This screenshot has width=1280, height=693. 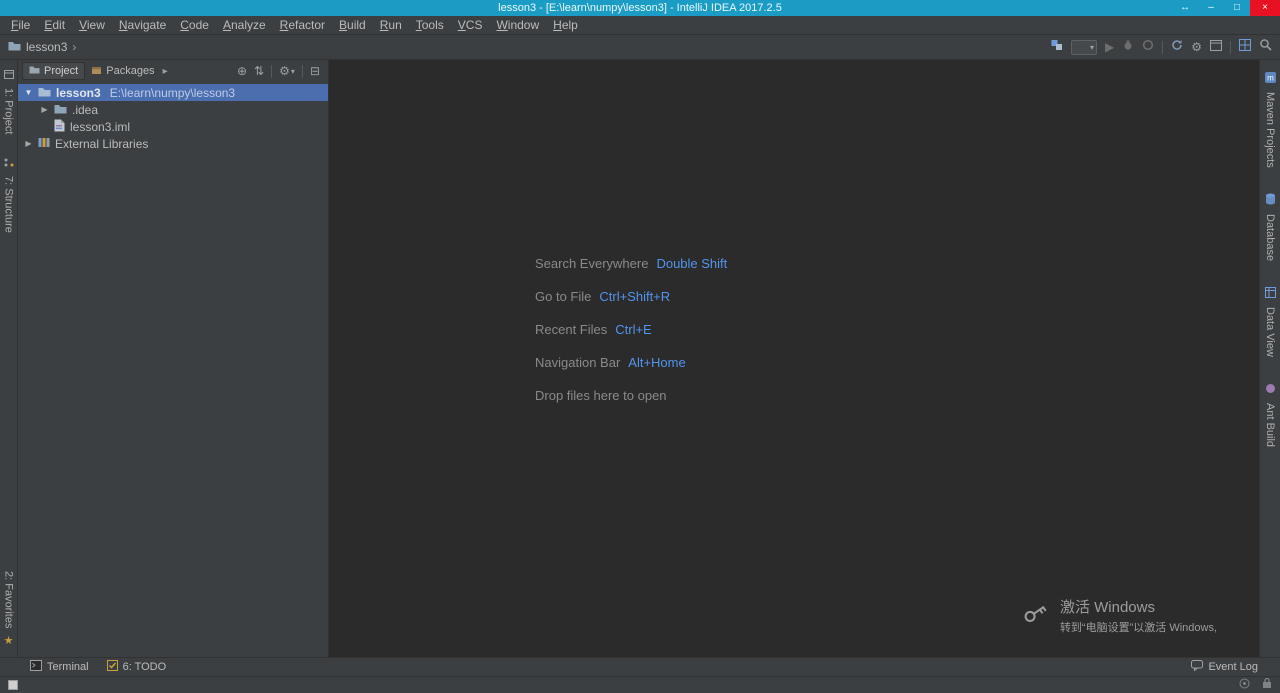 I want to click on grid-icon, so click(x=1245, y=47).